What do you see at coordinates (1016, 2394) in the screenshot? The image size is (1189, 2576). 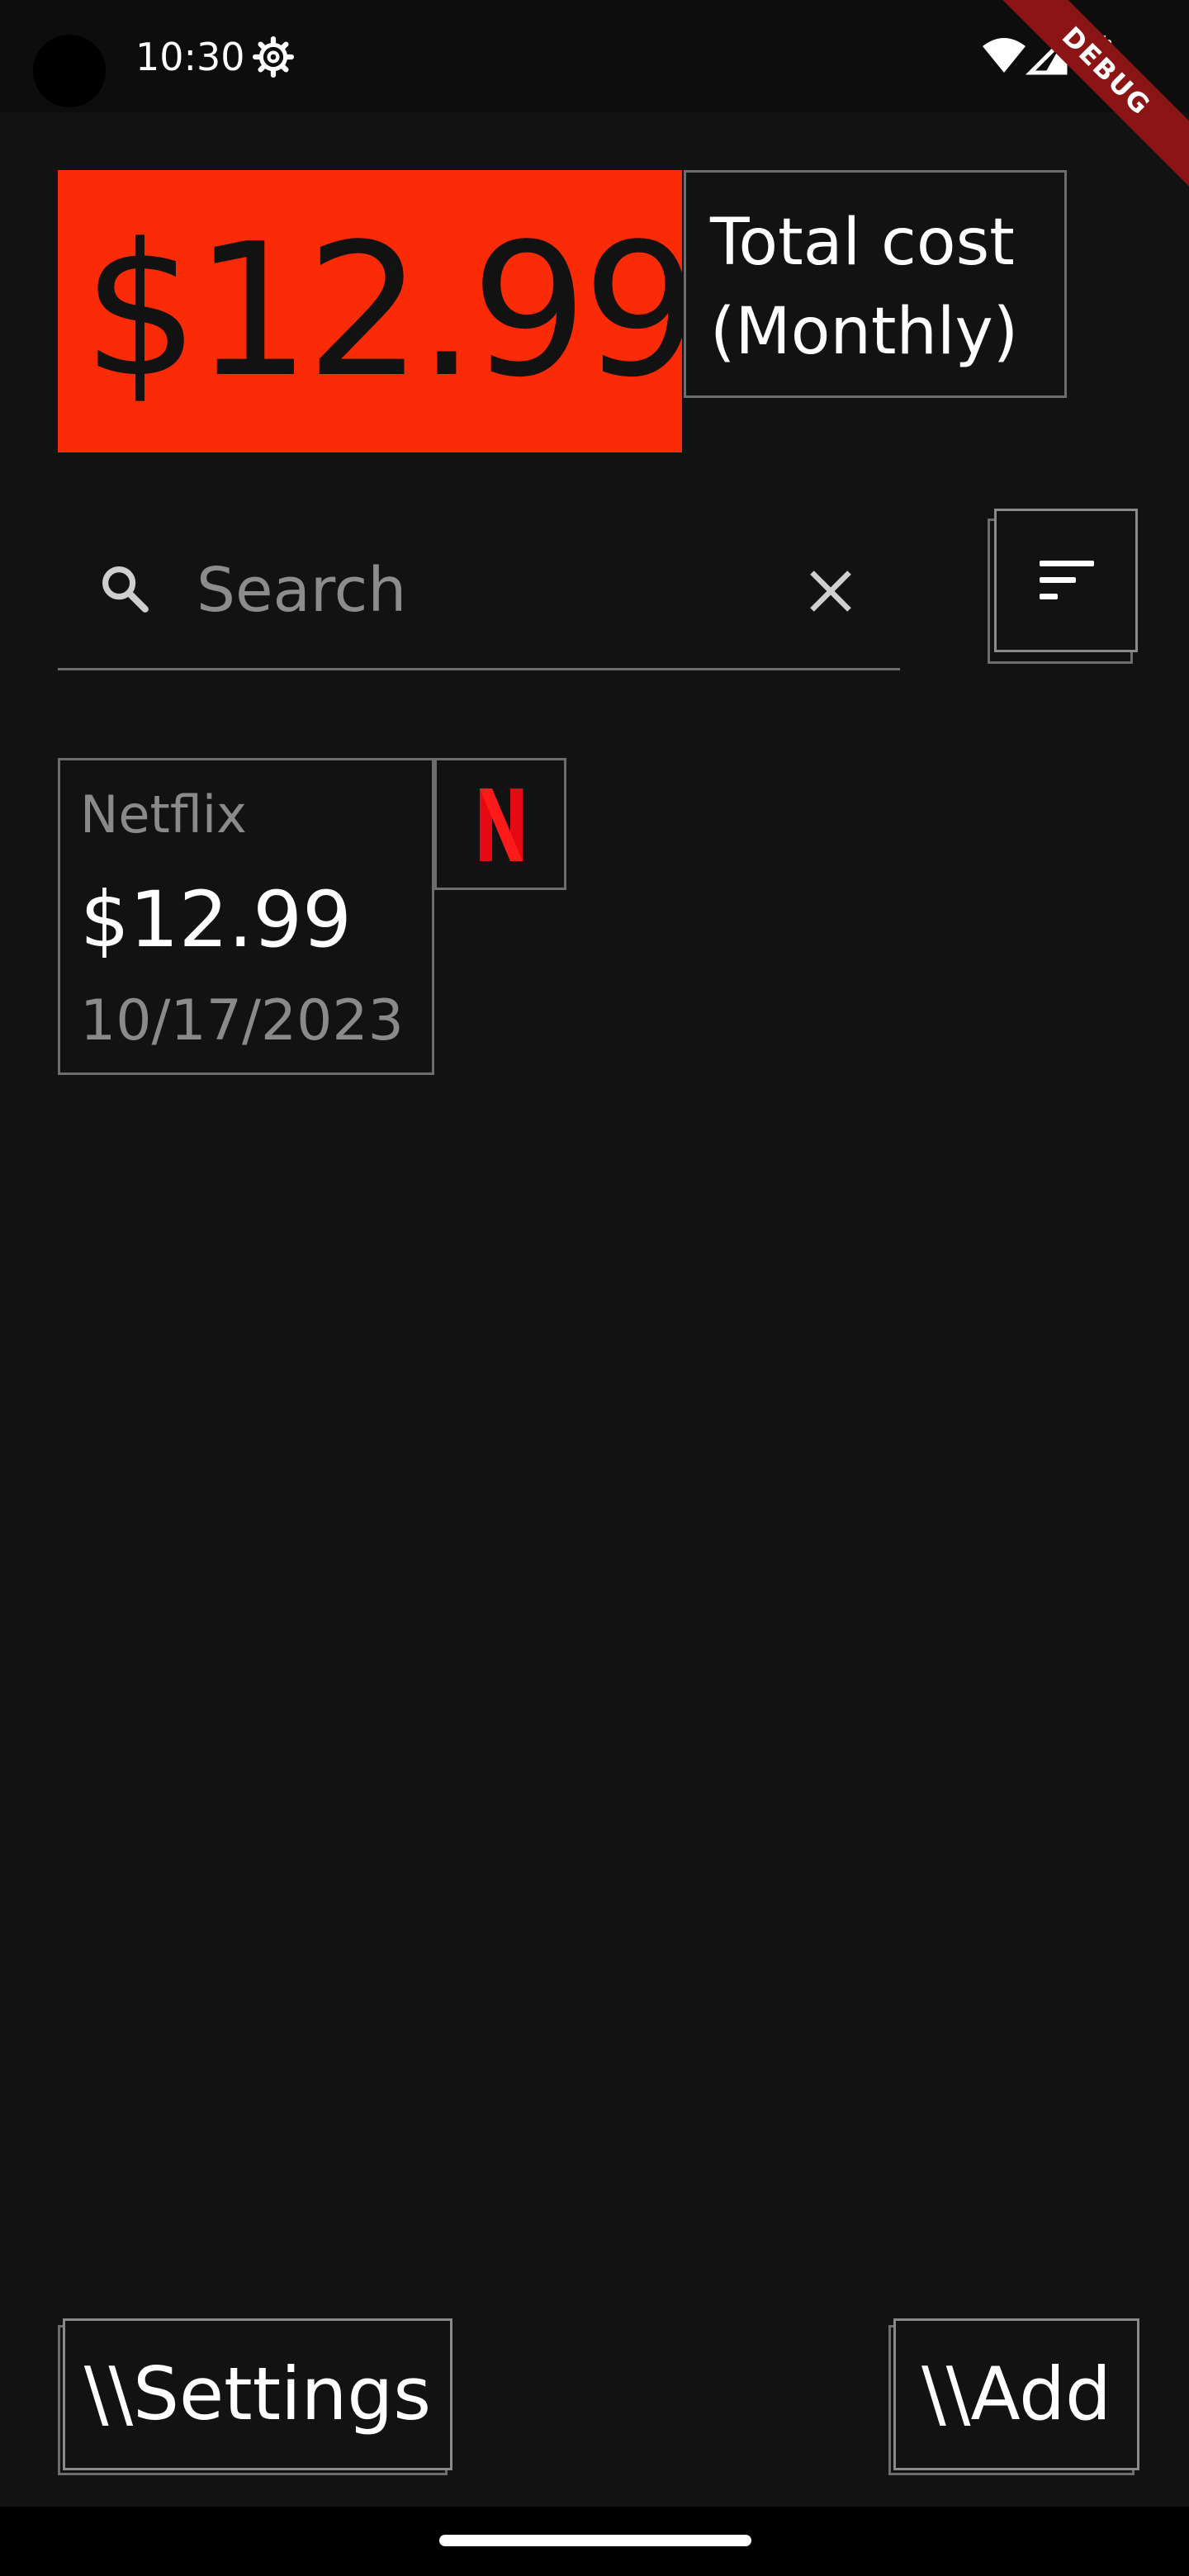 I see `add-button: \\Add` at bounding box center [1016, 2394].